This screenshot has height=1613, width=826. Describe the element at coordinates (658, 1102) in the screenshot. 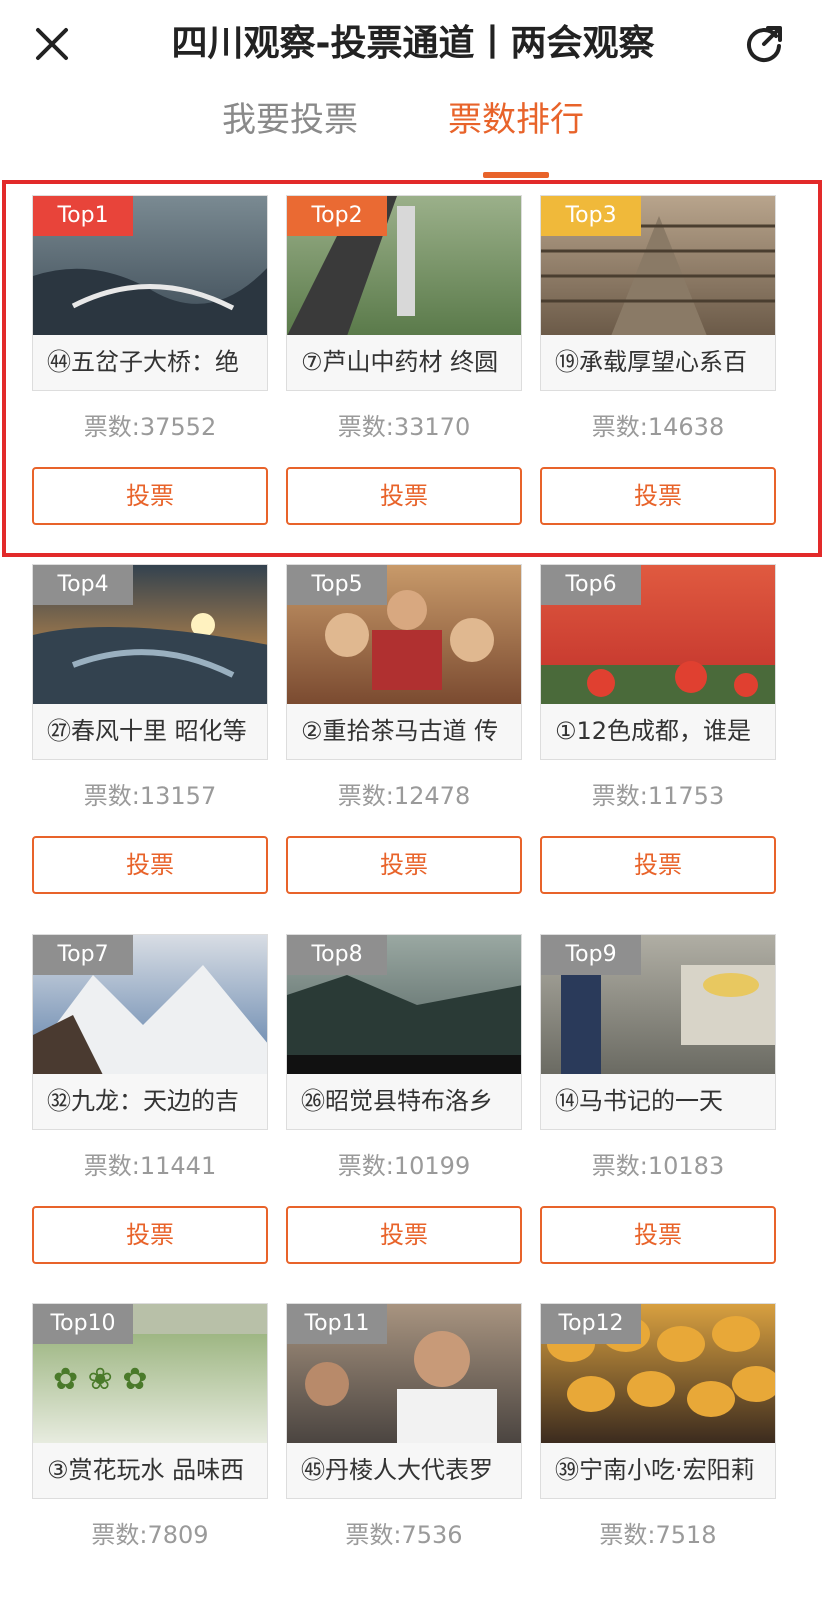

I see `video-title: ⑭马书记的一天` at that location.